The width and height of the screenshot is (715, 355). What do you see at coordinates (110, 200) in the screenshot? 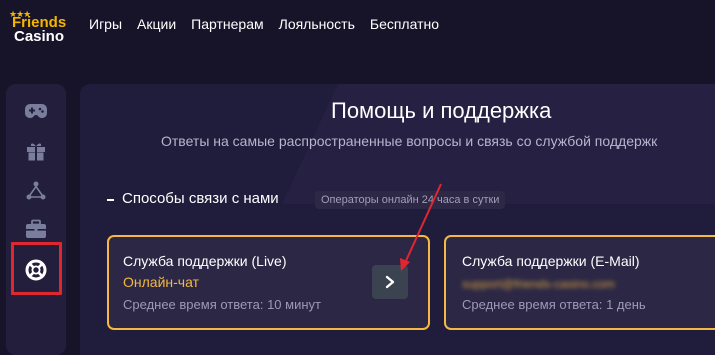
I see `section-collapse-icon` at bounding box center [110, 200].